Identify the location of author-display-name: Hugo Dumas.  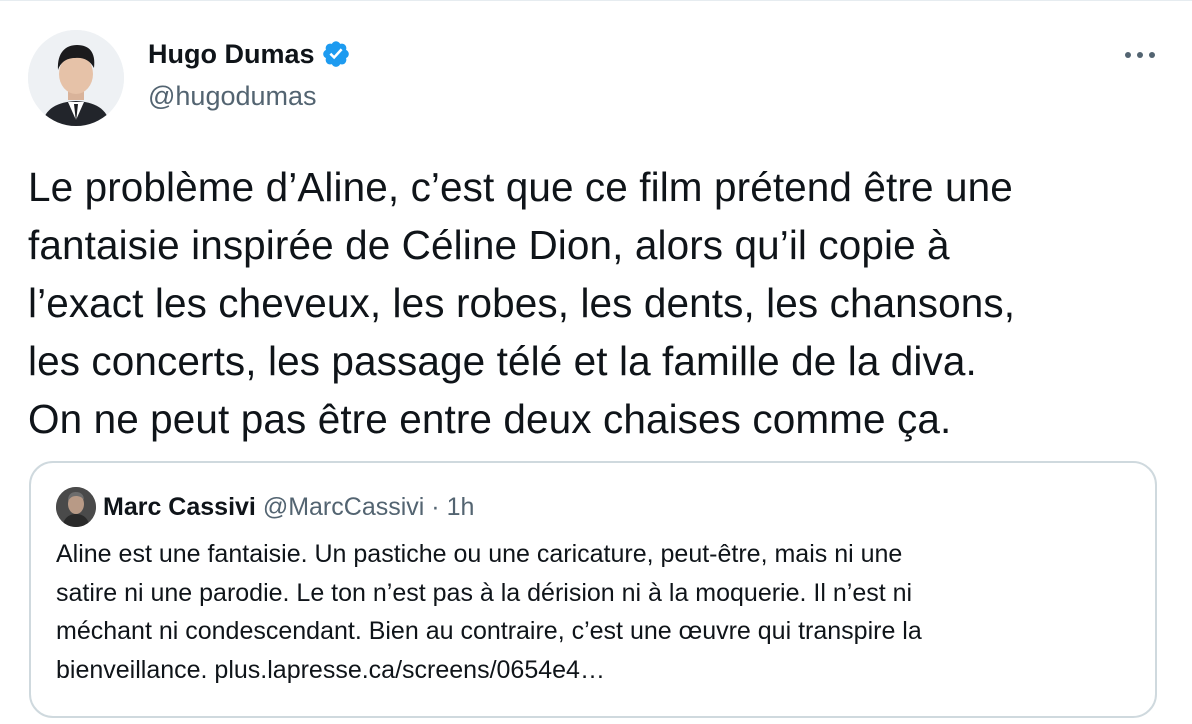
(231, 54).